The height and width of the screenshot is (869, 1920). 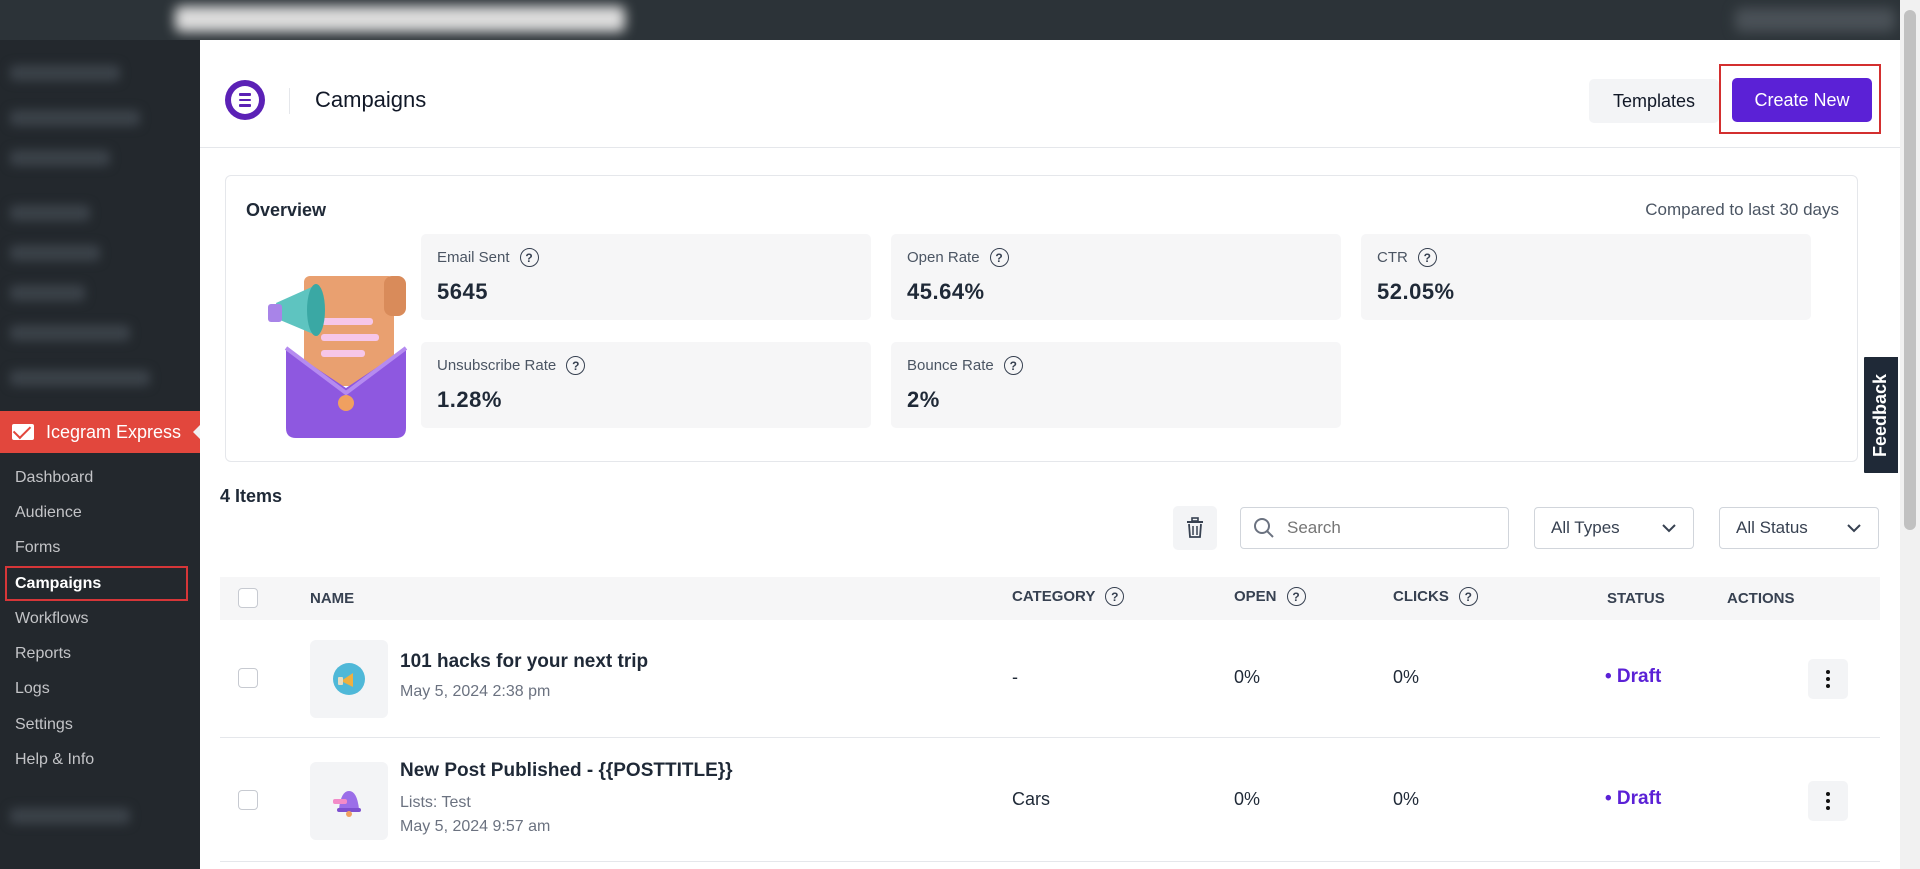 I want to click on campaign-category: -, so click(x=1015, y=677).